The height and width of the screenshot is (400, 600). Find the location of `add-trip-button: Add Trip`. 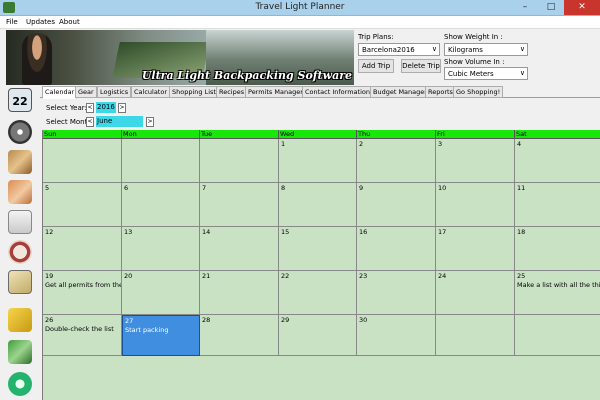

add-trip-button: Add Trip is located at coordinates (376, 66).